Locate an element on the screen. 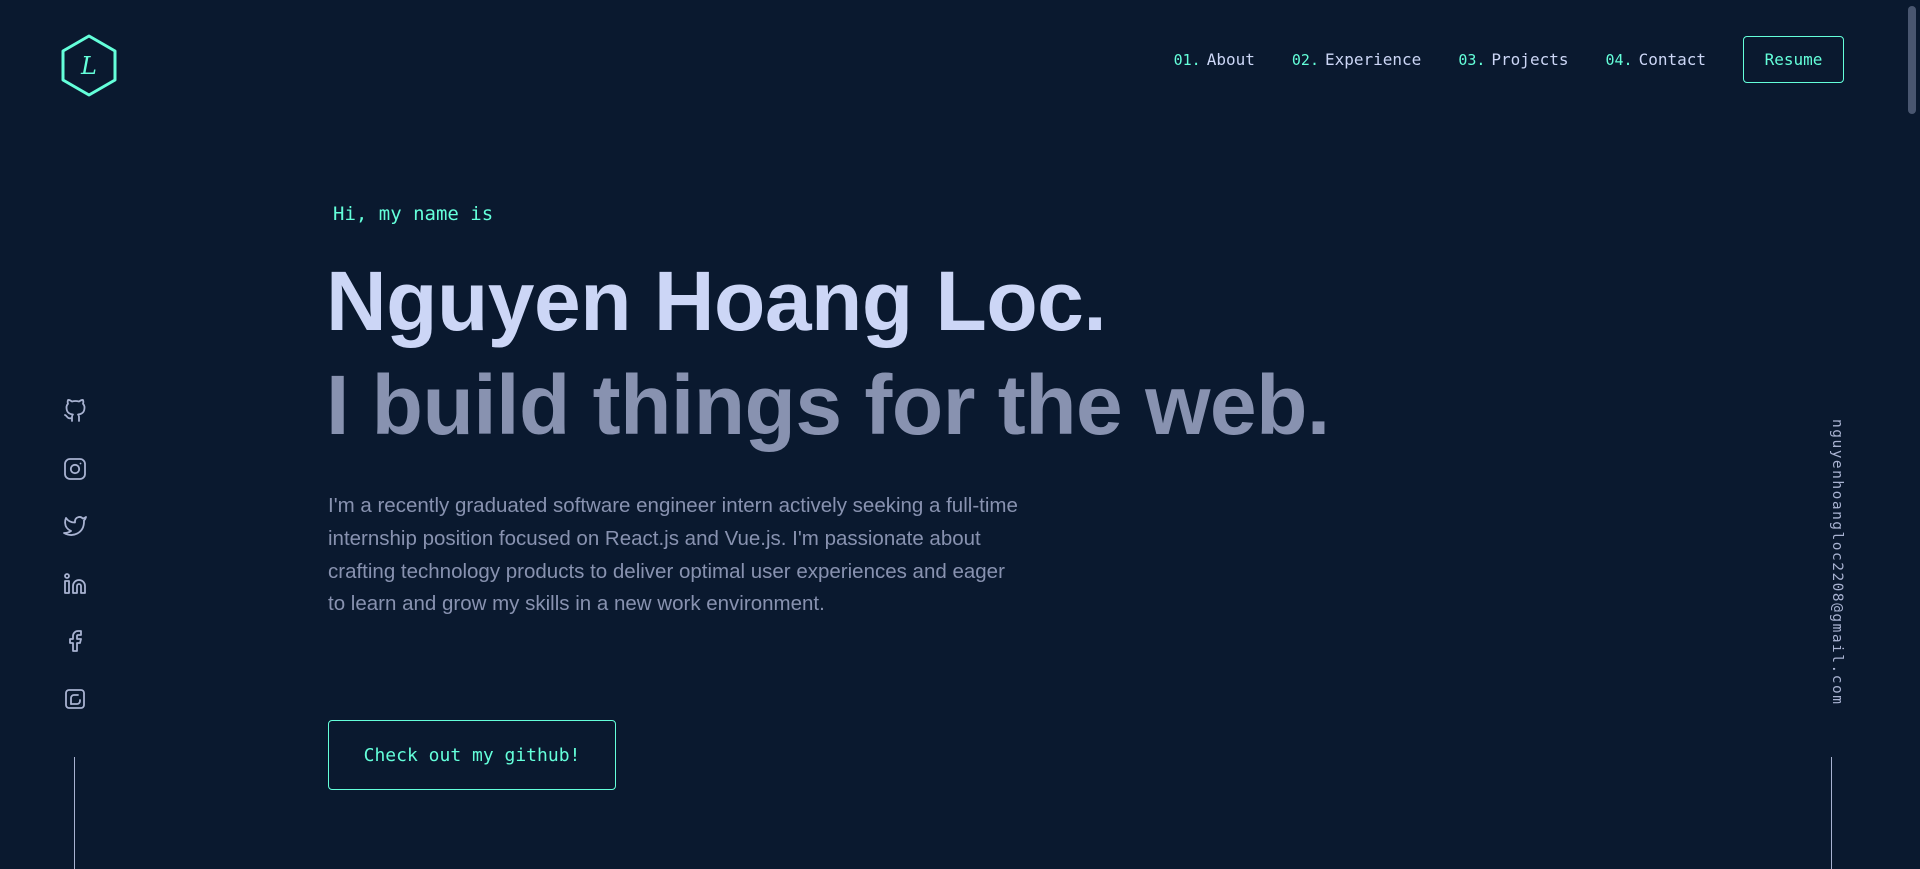  nav-label: About is located at coordinates (1230, 59).